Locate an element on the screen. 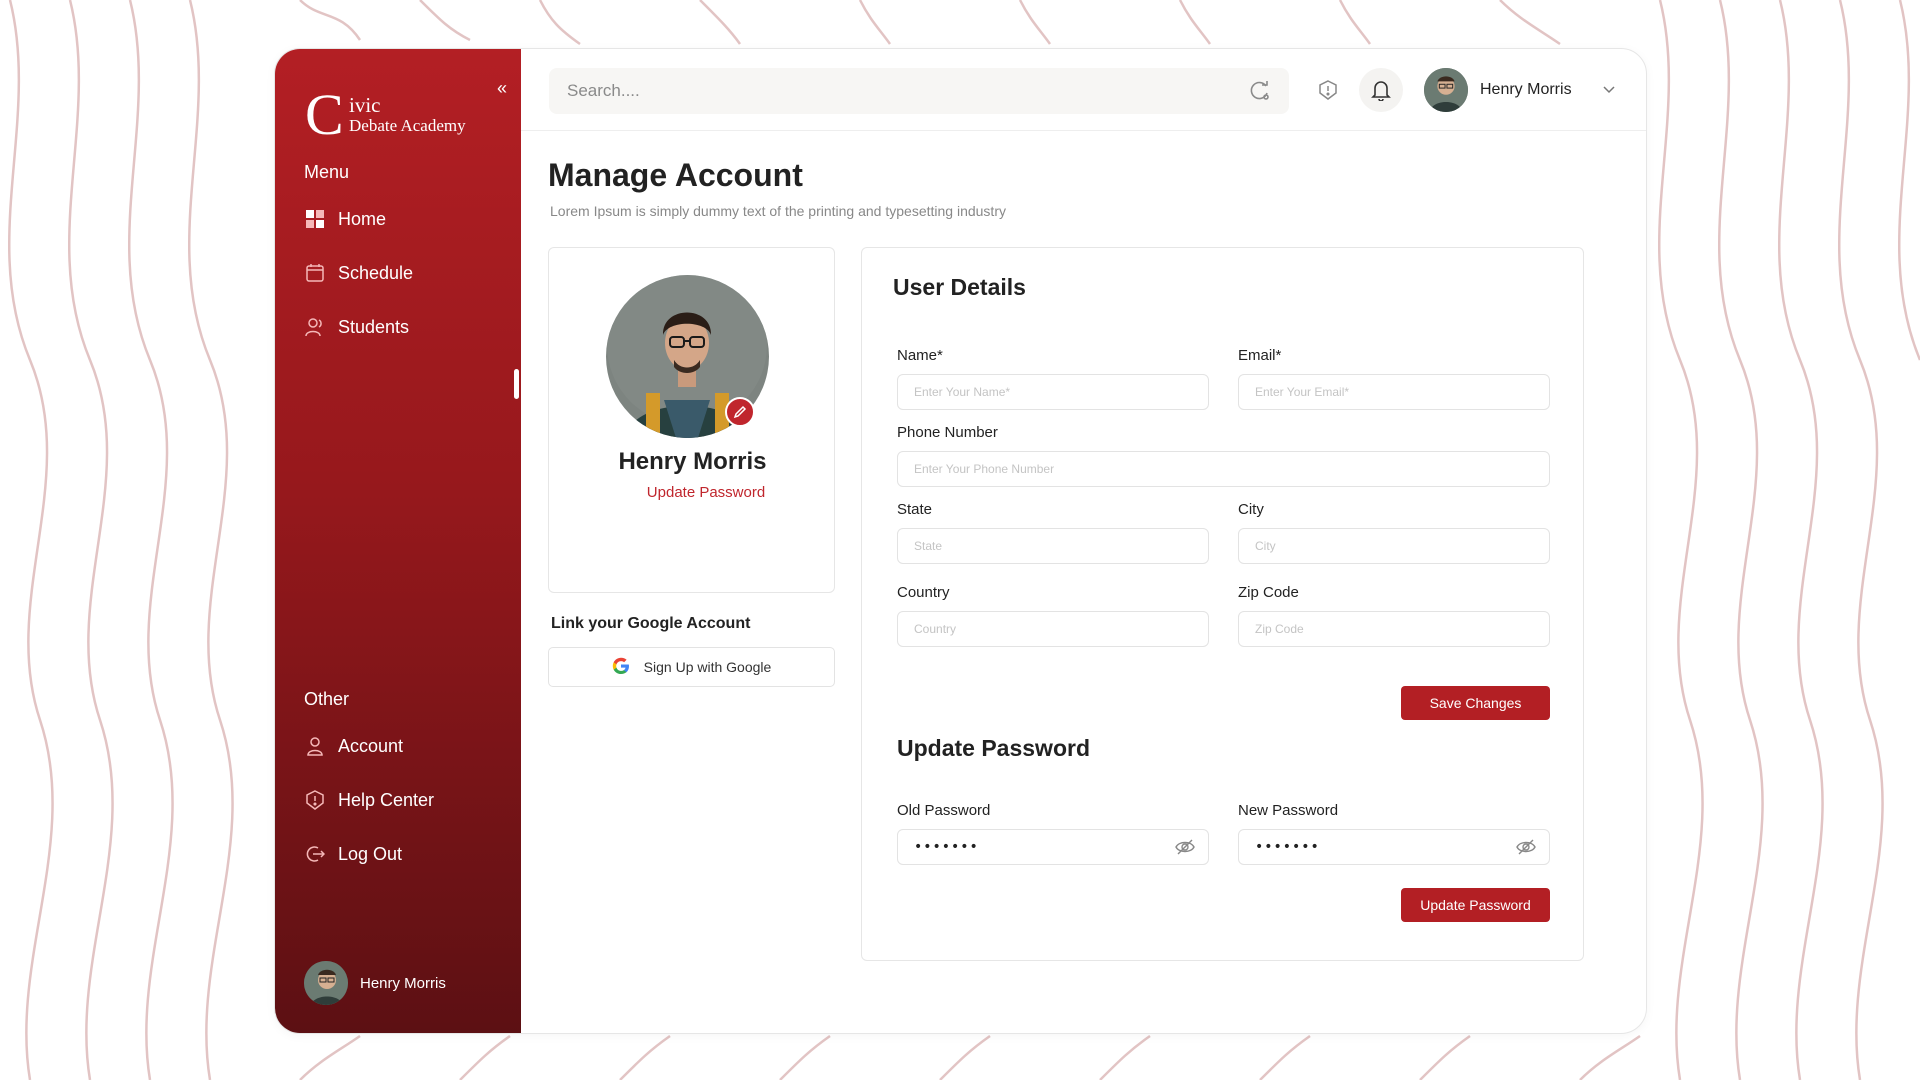 Image resolution: width=1920 pixels, height=1080 pixels. other-heading: Other is located at coordinates (327, 699).